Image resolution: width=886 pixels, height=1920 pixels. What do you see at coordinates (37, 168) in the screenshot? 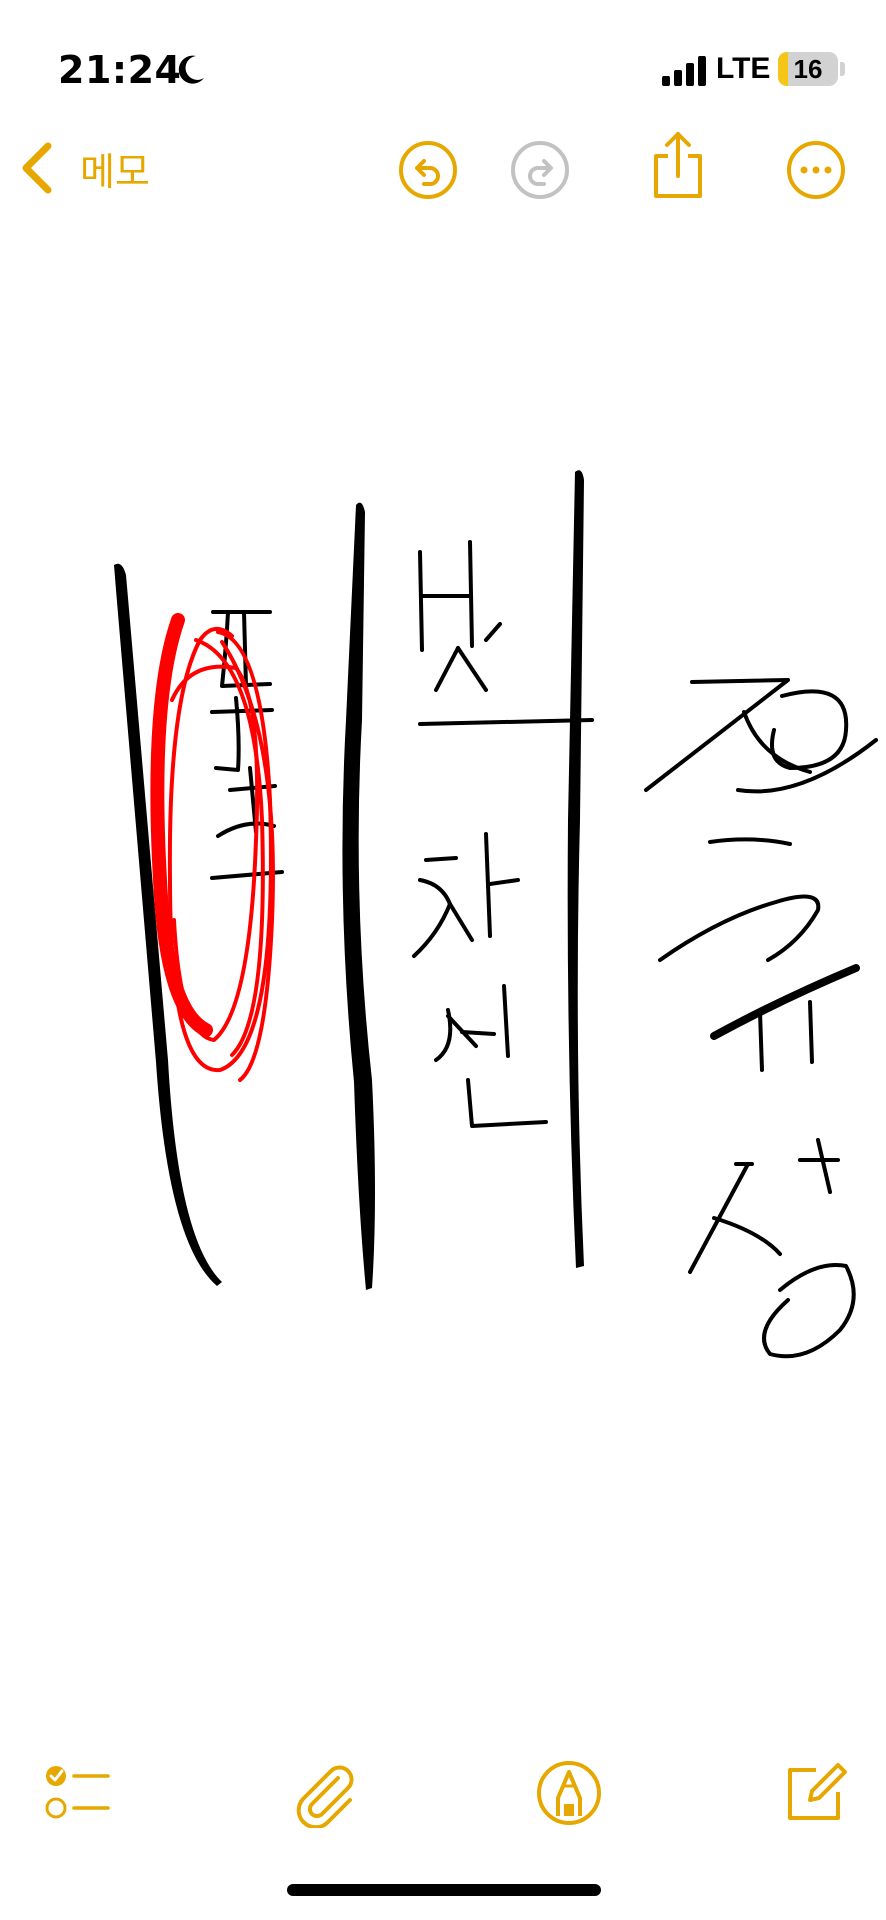
I see `back-chevron-icon` at bounding box center [37, 168].